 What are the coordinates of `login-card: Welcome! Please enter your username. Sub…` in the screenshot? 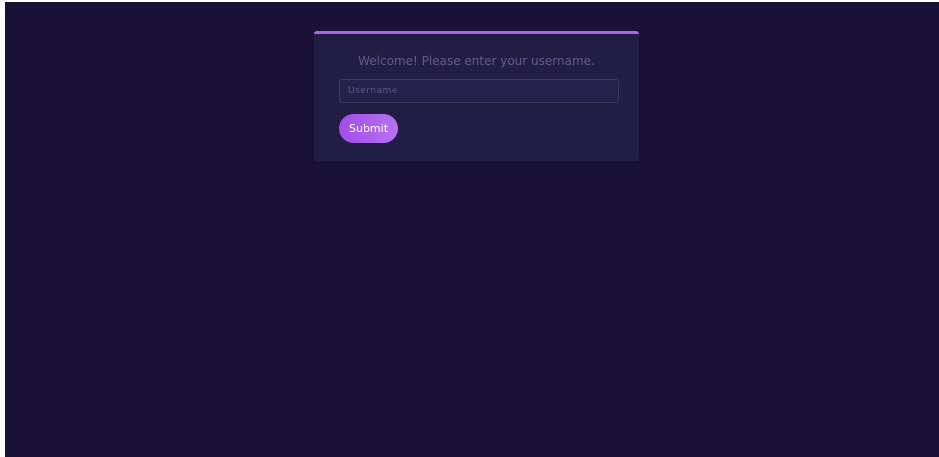 It's located at (476, 96).